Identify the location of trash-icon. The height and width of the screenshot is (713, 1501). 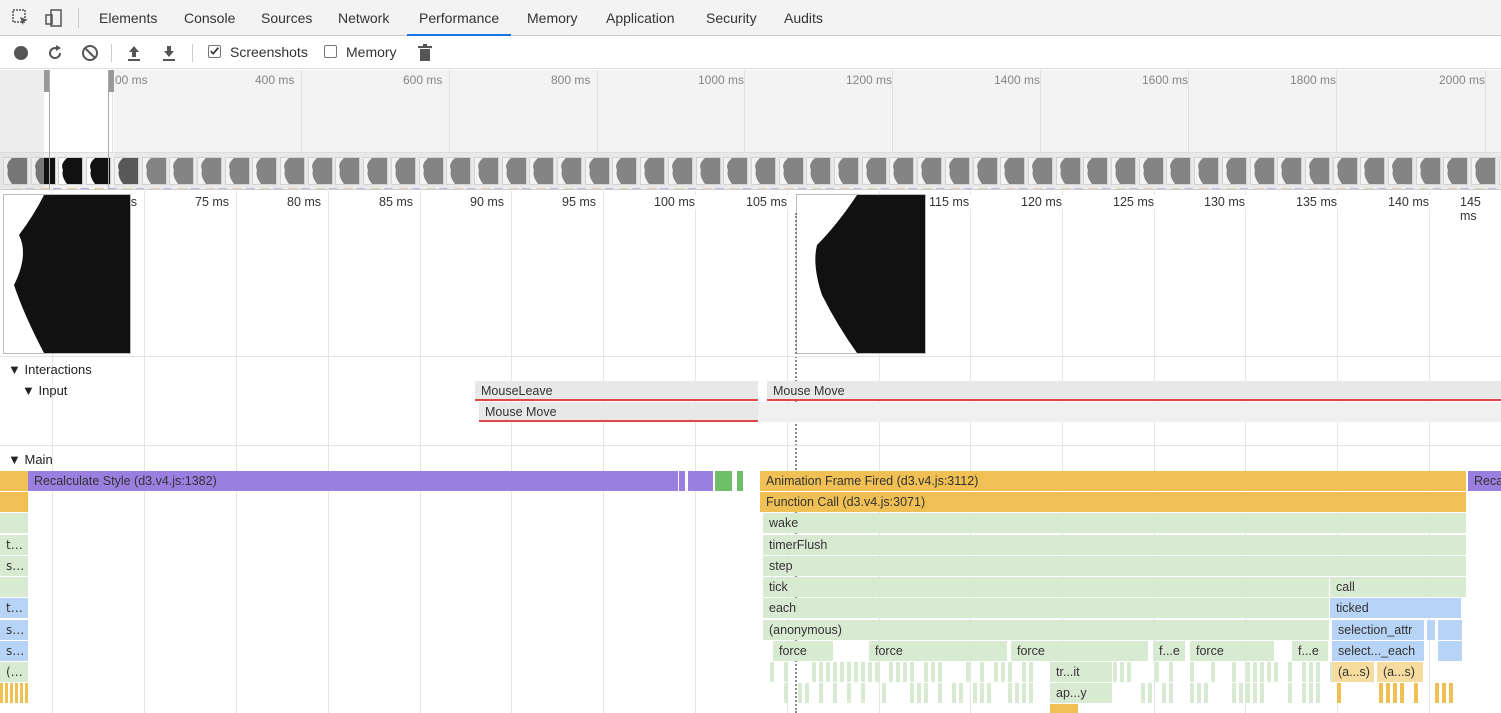
(425, 53).